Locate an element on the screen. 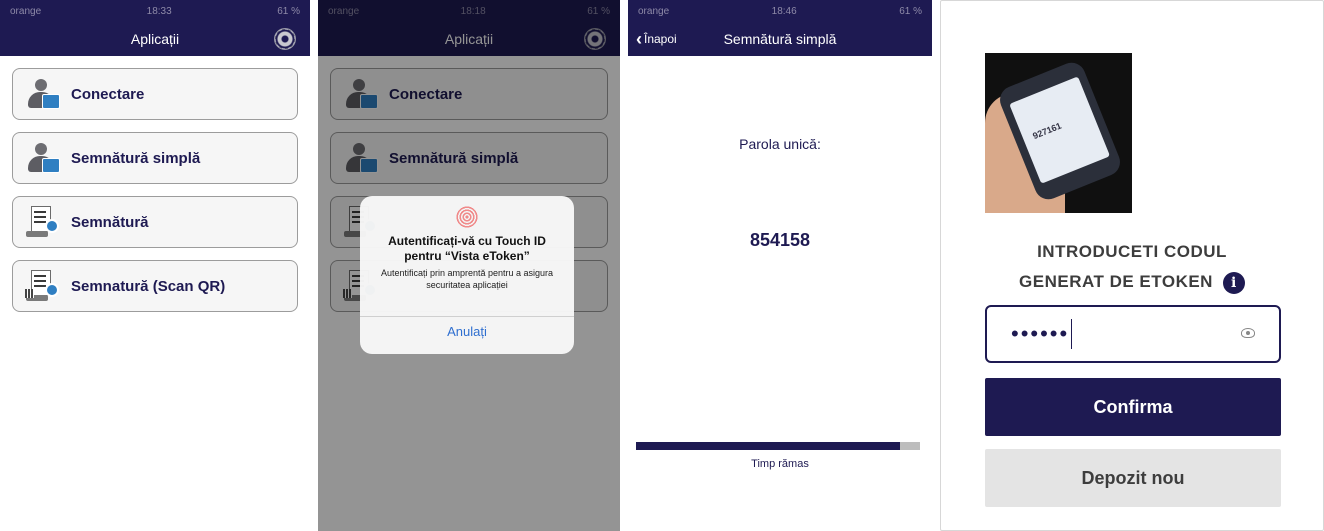 The width and height of the screenshot is (1324, 531). simple-signature-button: Semnătură simplă is located at coordinates (155, 158).